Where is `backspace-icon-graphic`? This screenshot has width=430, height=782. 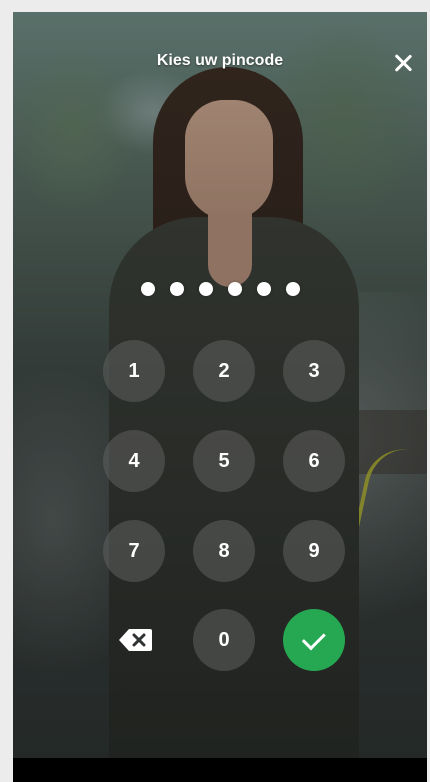
backspace-icon-graphic is located at coordinates (135, 640).